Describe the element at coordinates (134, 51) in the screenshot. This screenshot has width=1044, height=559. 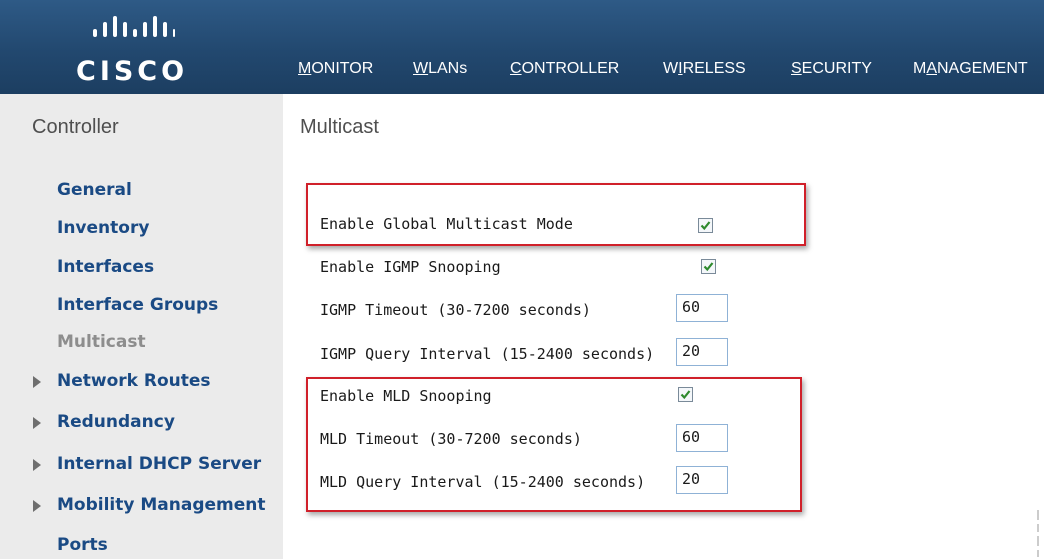
I see `cisco-logo: CISCO` at that location.